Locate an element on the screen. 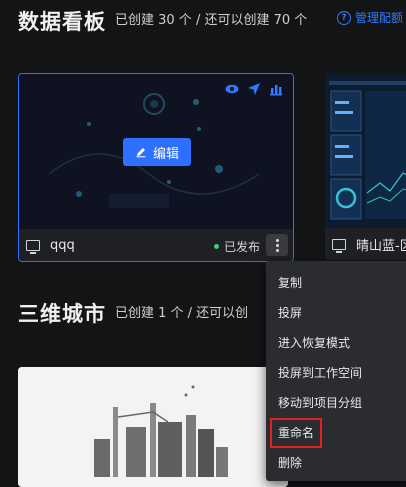 The image size is (406, 487). pencil-icon is located at coordinates (141, 153).